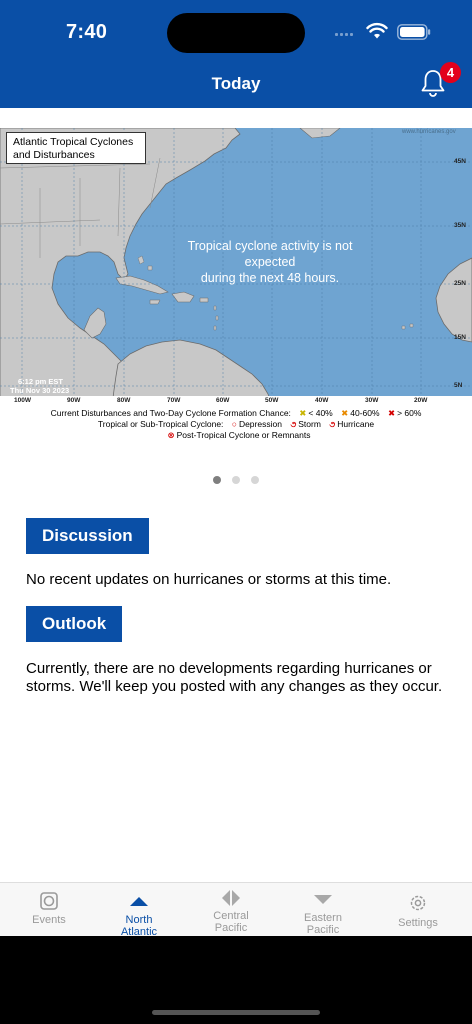  Describe the element at coordinates (236, 33) in the screenshot. I see `dynamic-island` at that location.